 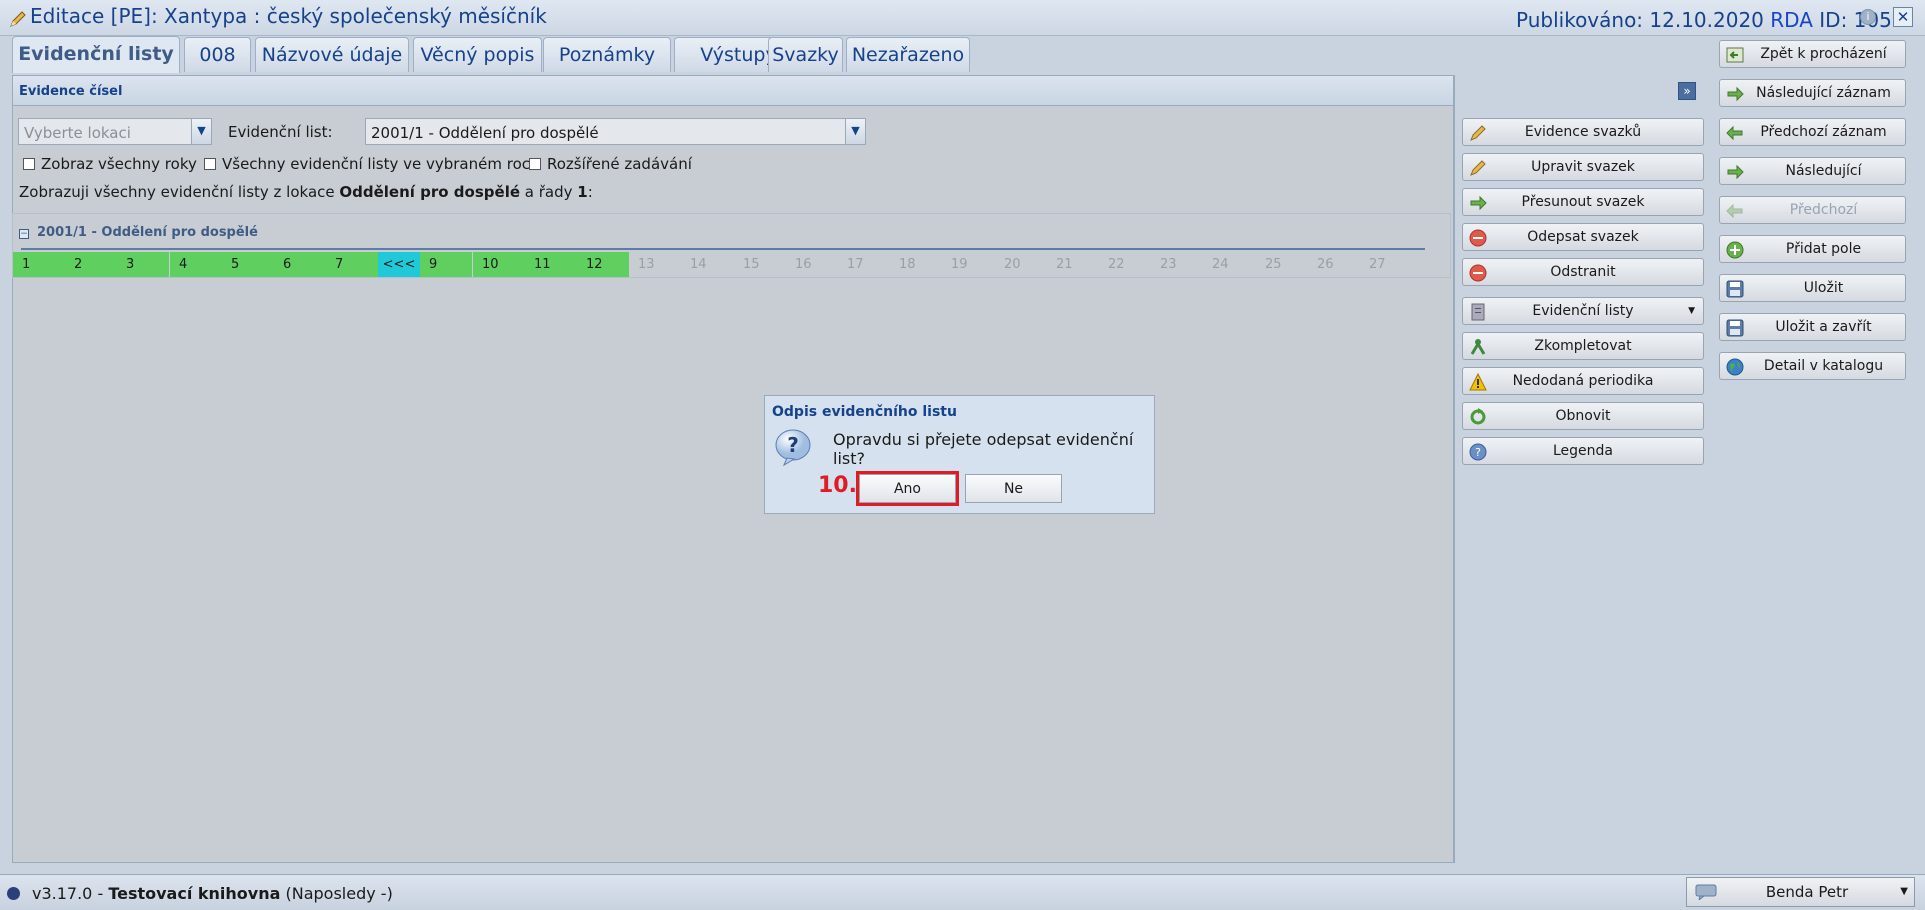 I want to click on issue-cell: 27, so click(x=1386, y=264).